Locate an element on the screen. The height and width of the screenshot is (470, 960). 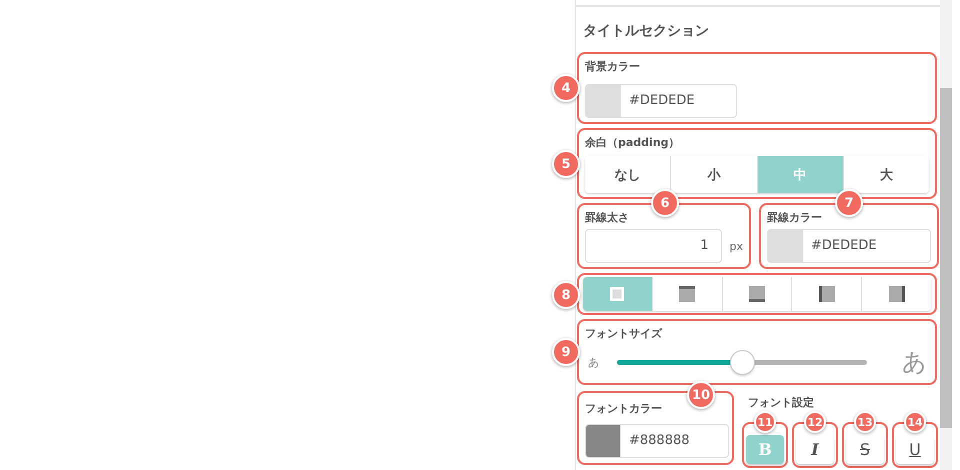
field-label: フォントカラー is located at coordinates (623, 409).